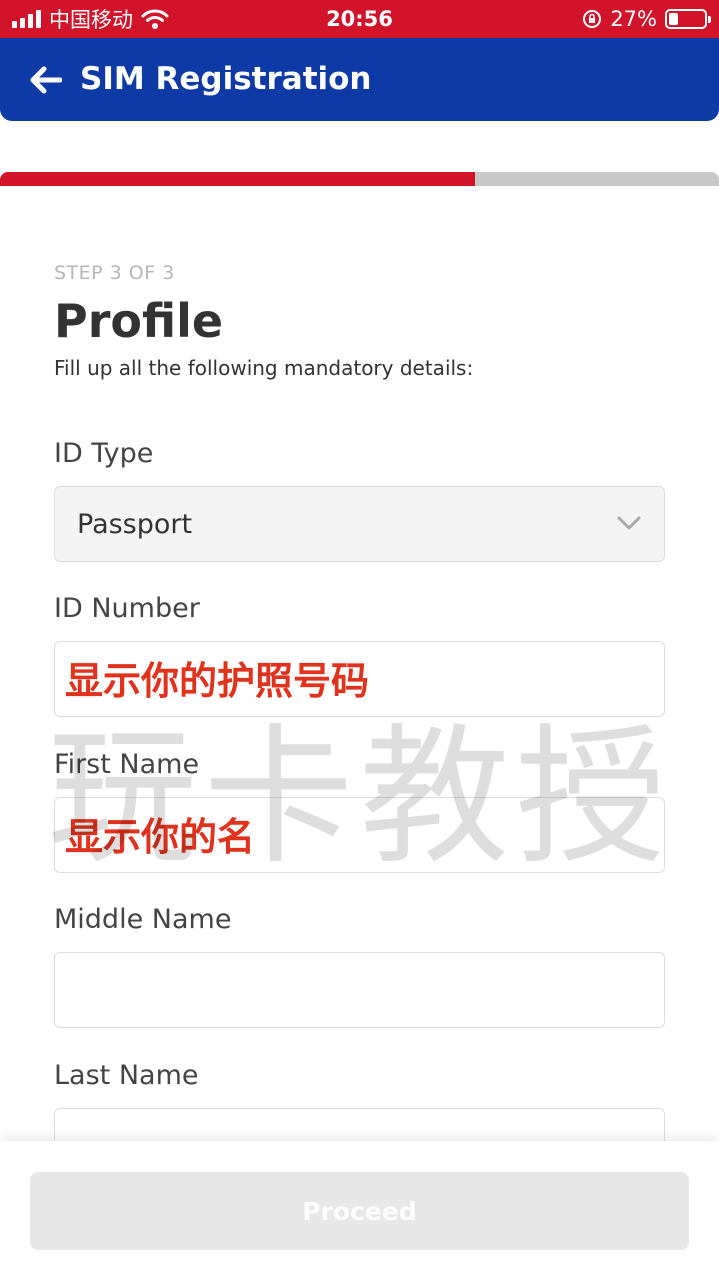 Image resolution: width=719 pixels, height=1280 pixels. Describe the element at coordinates (237, 179) in the screenshot. I see `progress-fill` at that location.